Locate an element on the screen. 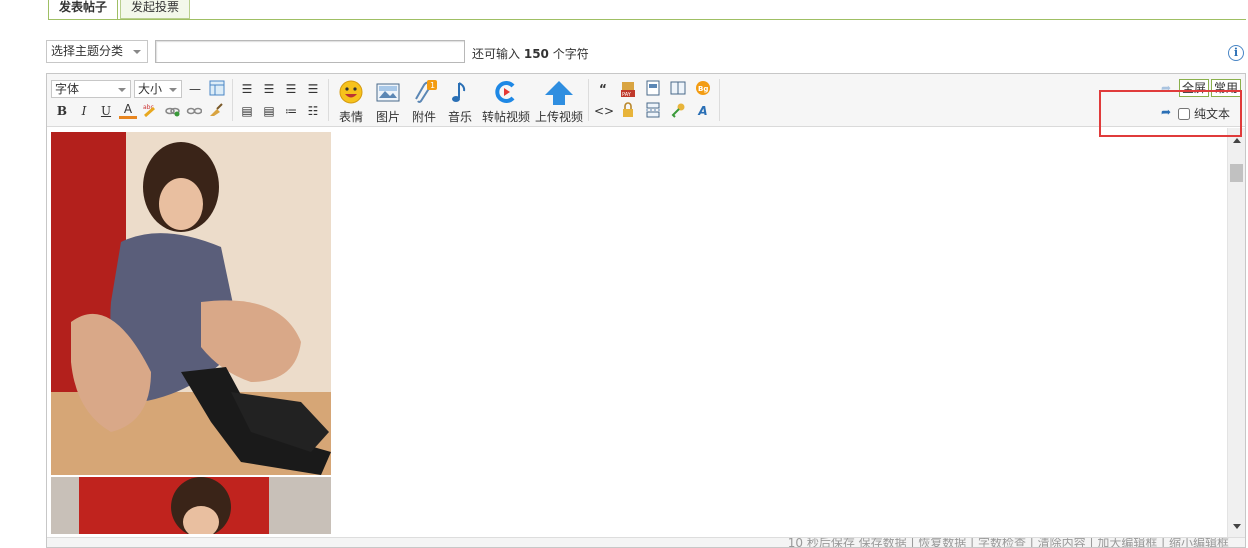 This screenshot has width=1248, height=548. category-select-label: 选择主题分类 is located at coordinates (87, 51).